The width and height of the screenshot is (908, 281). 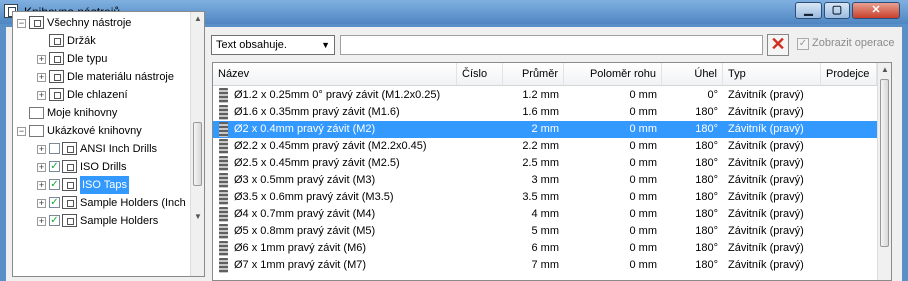 What do you see at coordinates (197, 154) in the screenshot?
I see `tree-scroll-thumb` at bounding box center [197, 154].